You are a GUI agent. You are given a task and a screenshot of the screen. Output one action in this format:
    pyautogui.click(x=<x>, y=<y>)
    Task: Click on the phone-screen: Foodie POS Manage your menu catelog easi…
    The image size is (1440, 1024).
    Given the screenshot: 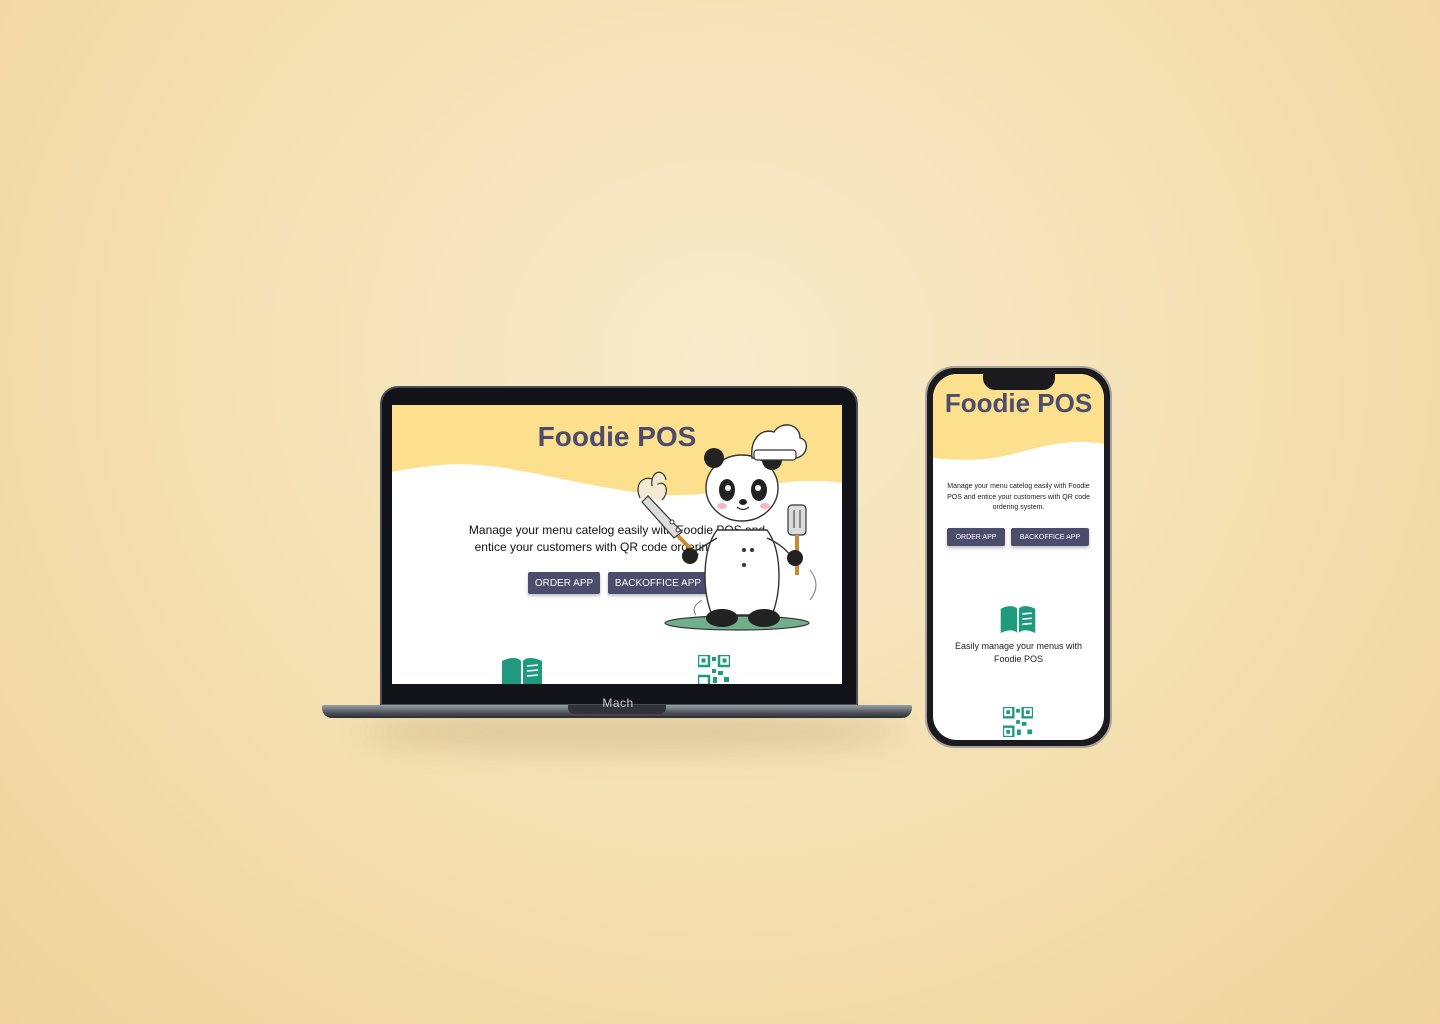 What is the action you would take?
    pyautogui.click(x=1018, y=557)
    